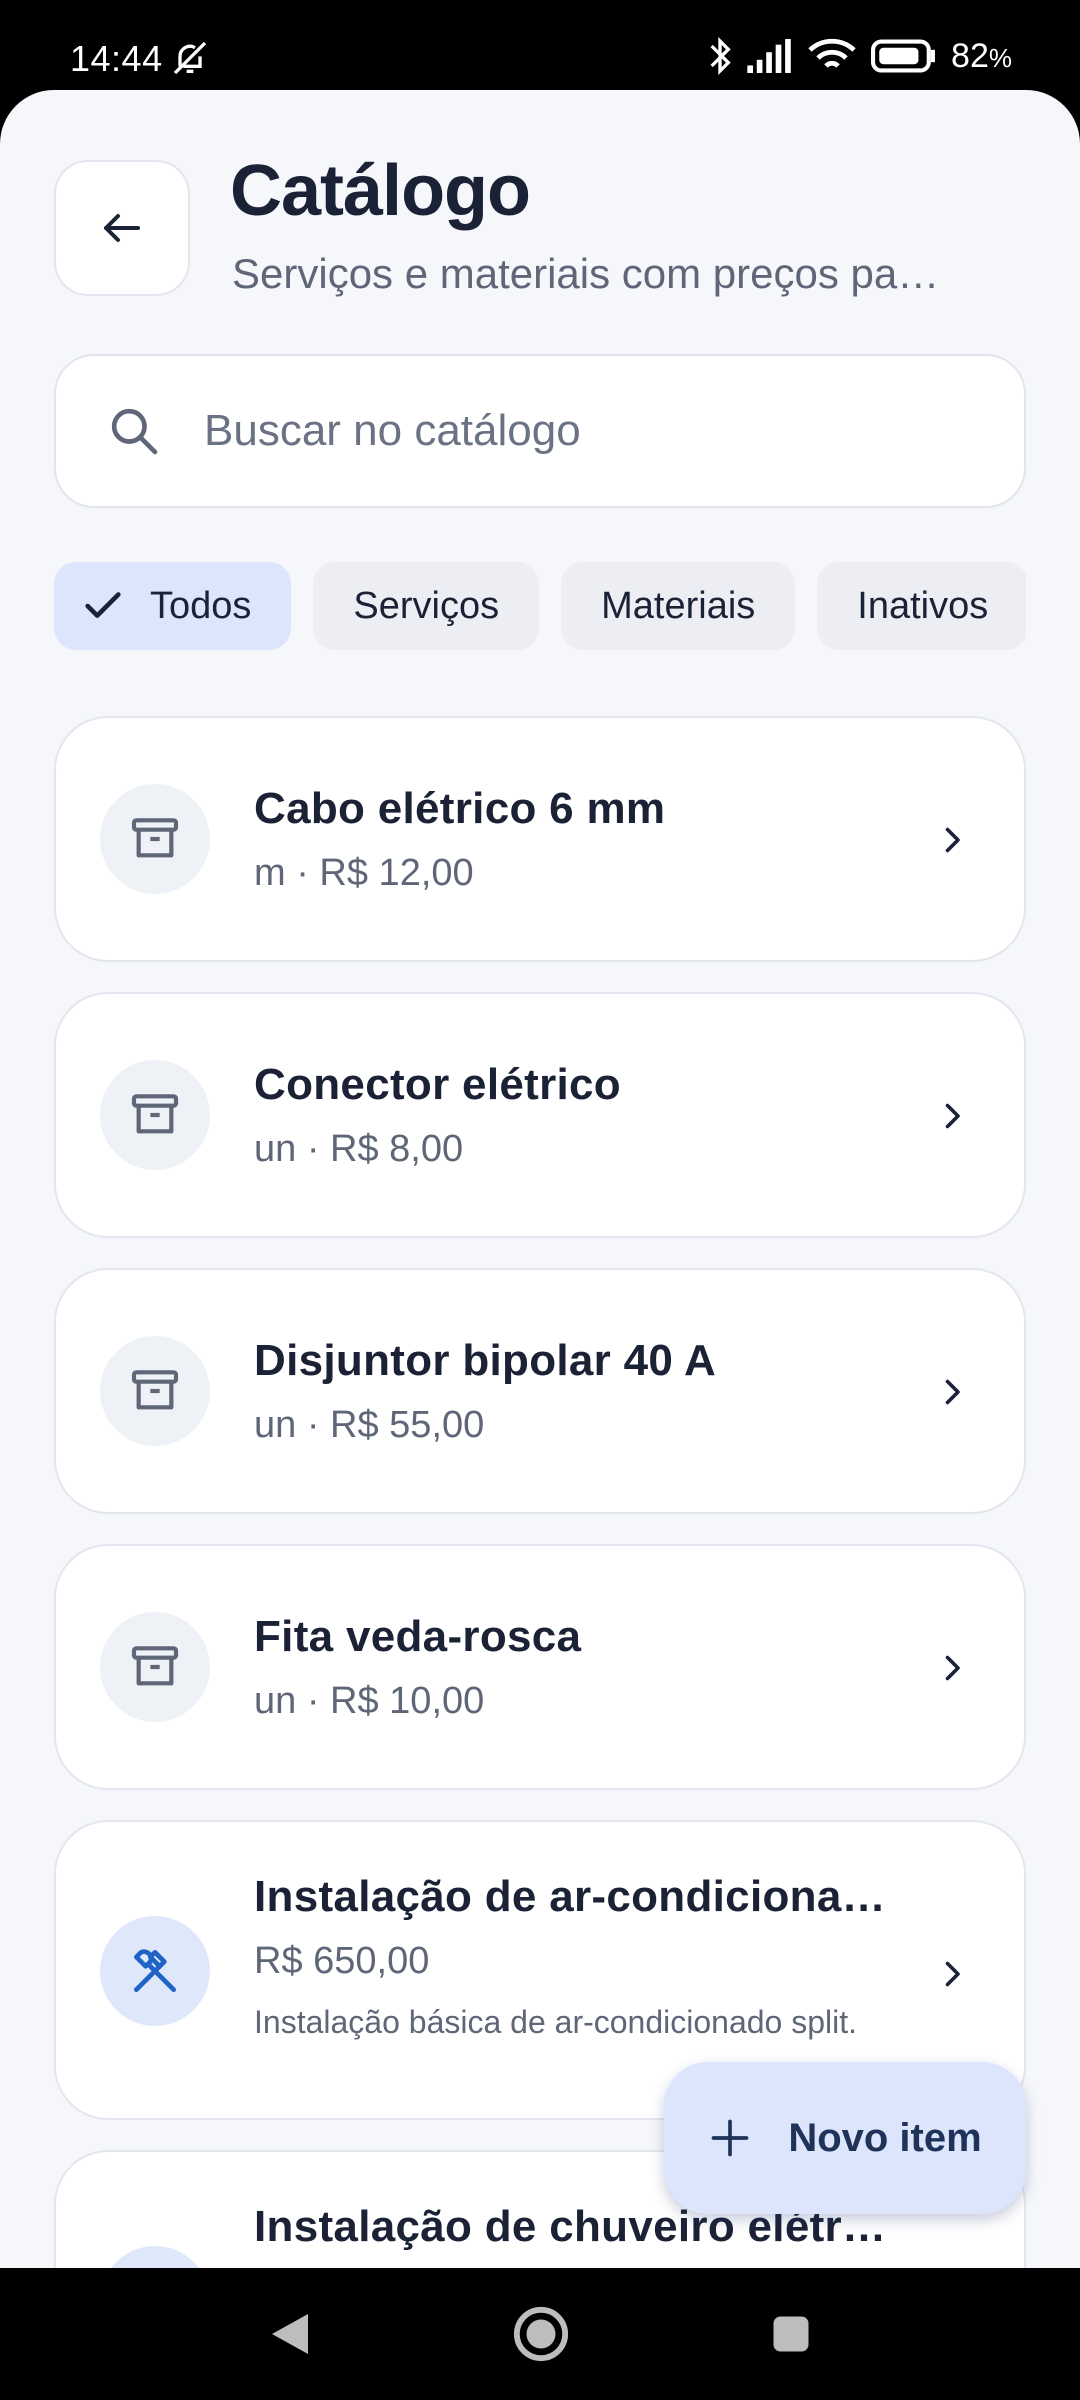 The image size is (1080, 2400). Describe the element at coordinates (369, 1701) in the screenshot. I see `item-meta: un · R$ 10,00` at that location.